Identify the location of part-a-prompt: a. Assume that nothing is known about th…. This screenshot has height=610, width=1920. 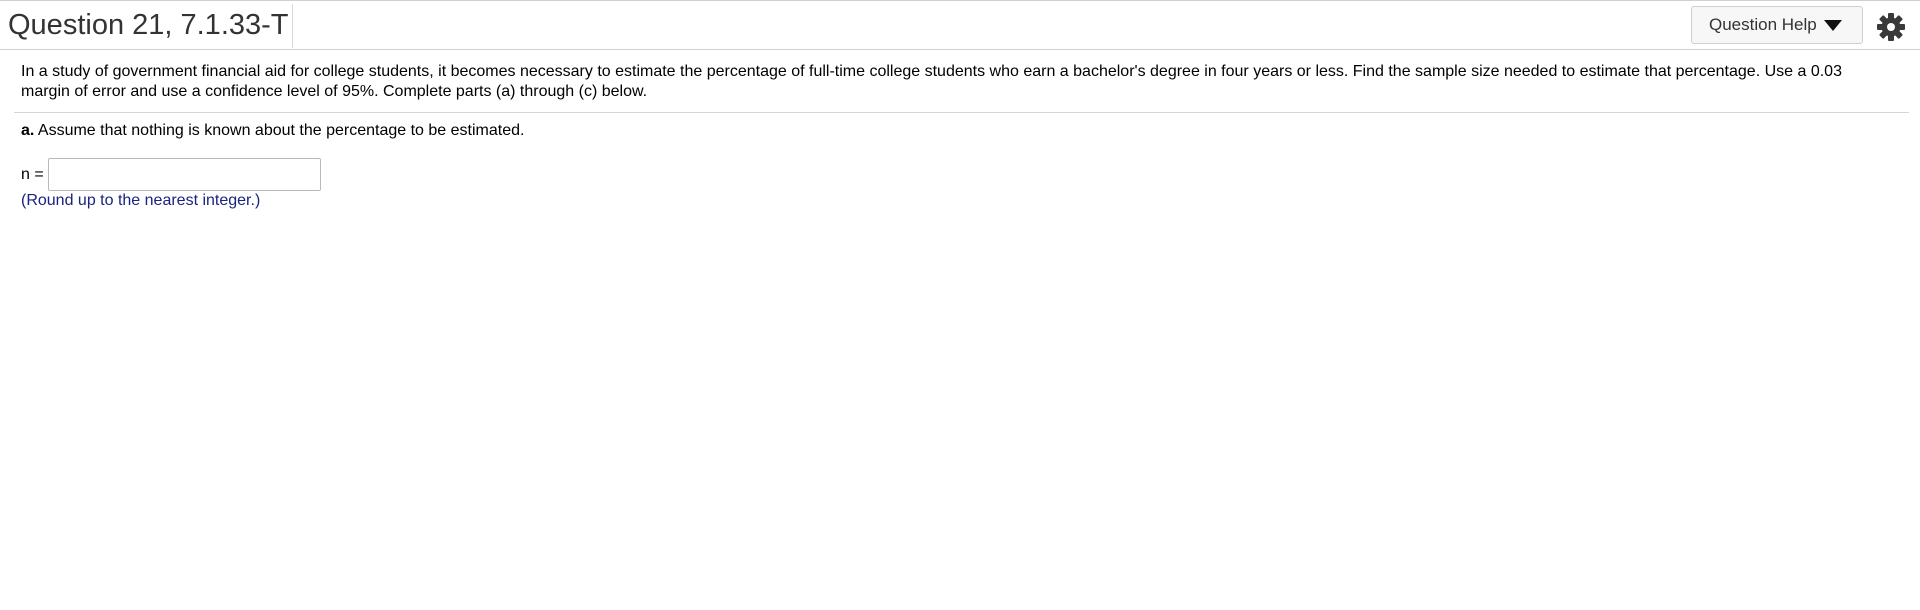
(272, 131).